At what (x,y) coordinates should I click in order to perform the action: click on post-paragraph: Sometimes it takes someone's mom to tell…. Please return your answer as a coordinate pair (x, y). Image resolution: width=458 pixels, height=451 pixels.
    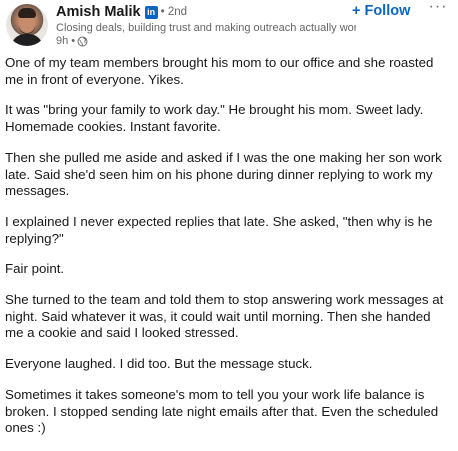
    Looking at the image, I should click on (223, 411).